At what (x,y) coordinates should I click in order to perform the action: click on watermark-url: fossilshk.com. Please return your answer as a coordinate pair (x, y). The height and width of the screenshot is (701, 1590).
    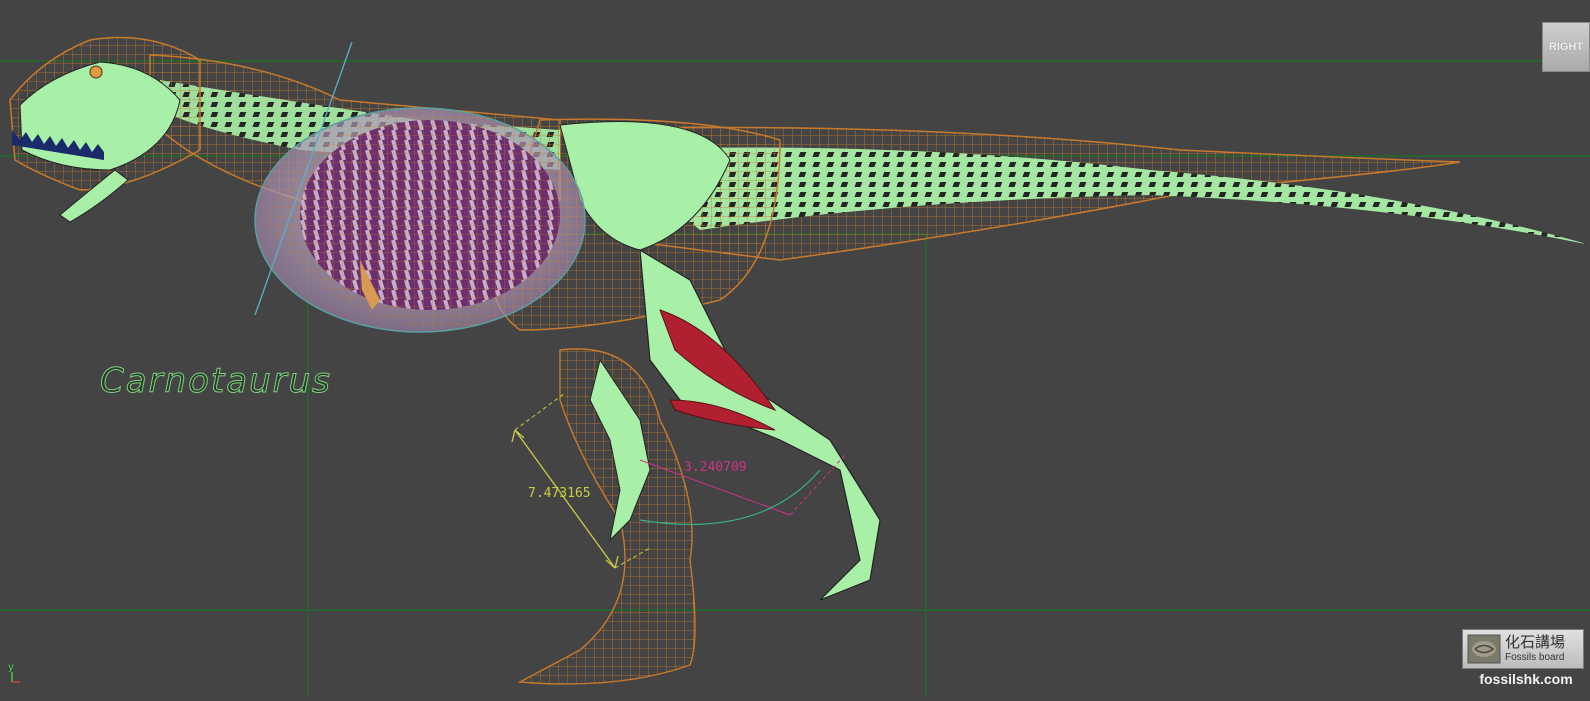
    Looking at the image, I should click on (1526, 679).